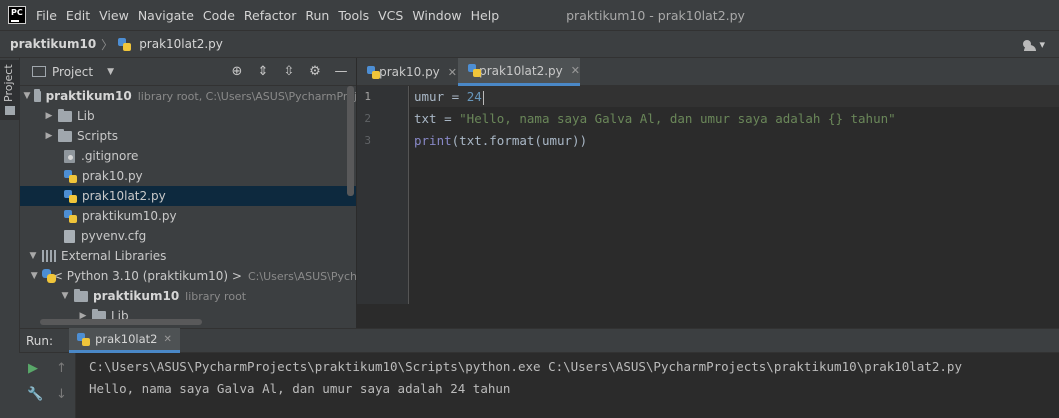 This screenshot has height=418, width=1059. I want to click on tree-item-label: praktikum10, so click(88, 96).